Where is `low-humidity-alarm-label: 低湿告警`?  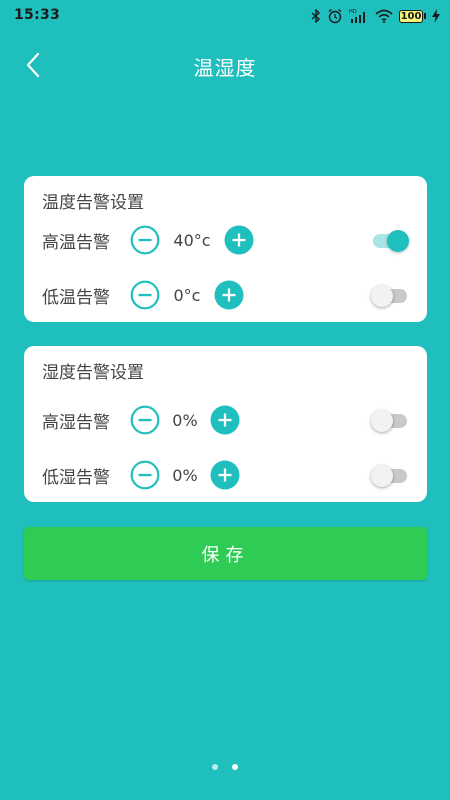 low-humidity-alarm-label: 低湿告警 is located at coordinates (76, 477).